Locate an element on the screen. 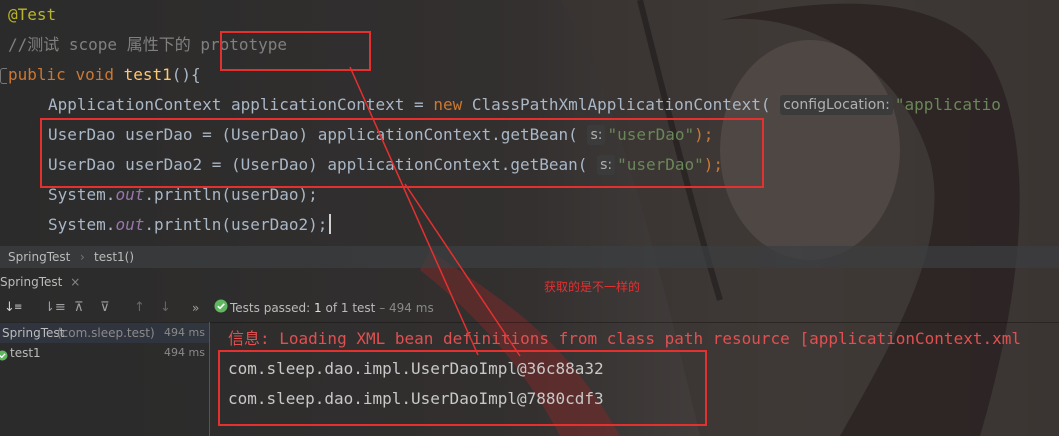  code-text: .println(userDao); is located at coordinates (231, 194).